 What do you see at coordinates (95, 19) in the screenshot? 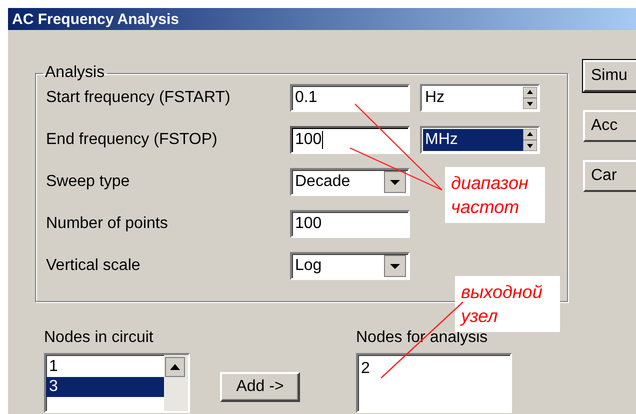
I see `window-title: AC Frequency Analysis` at bounding box center [95, 19].